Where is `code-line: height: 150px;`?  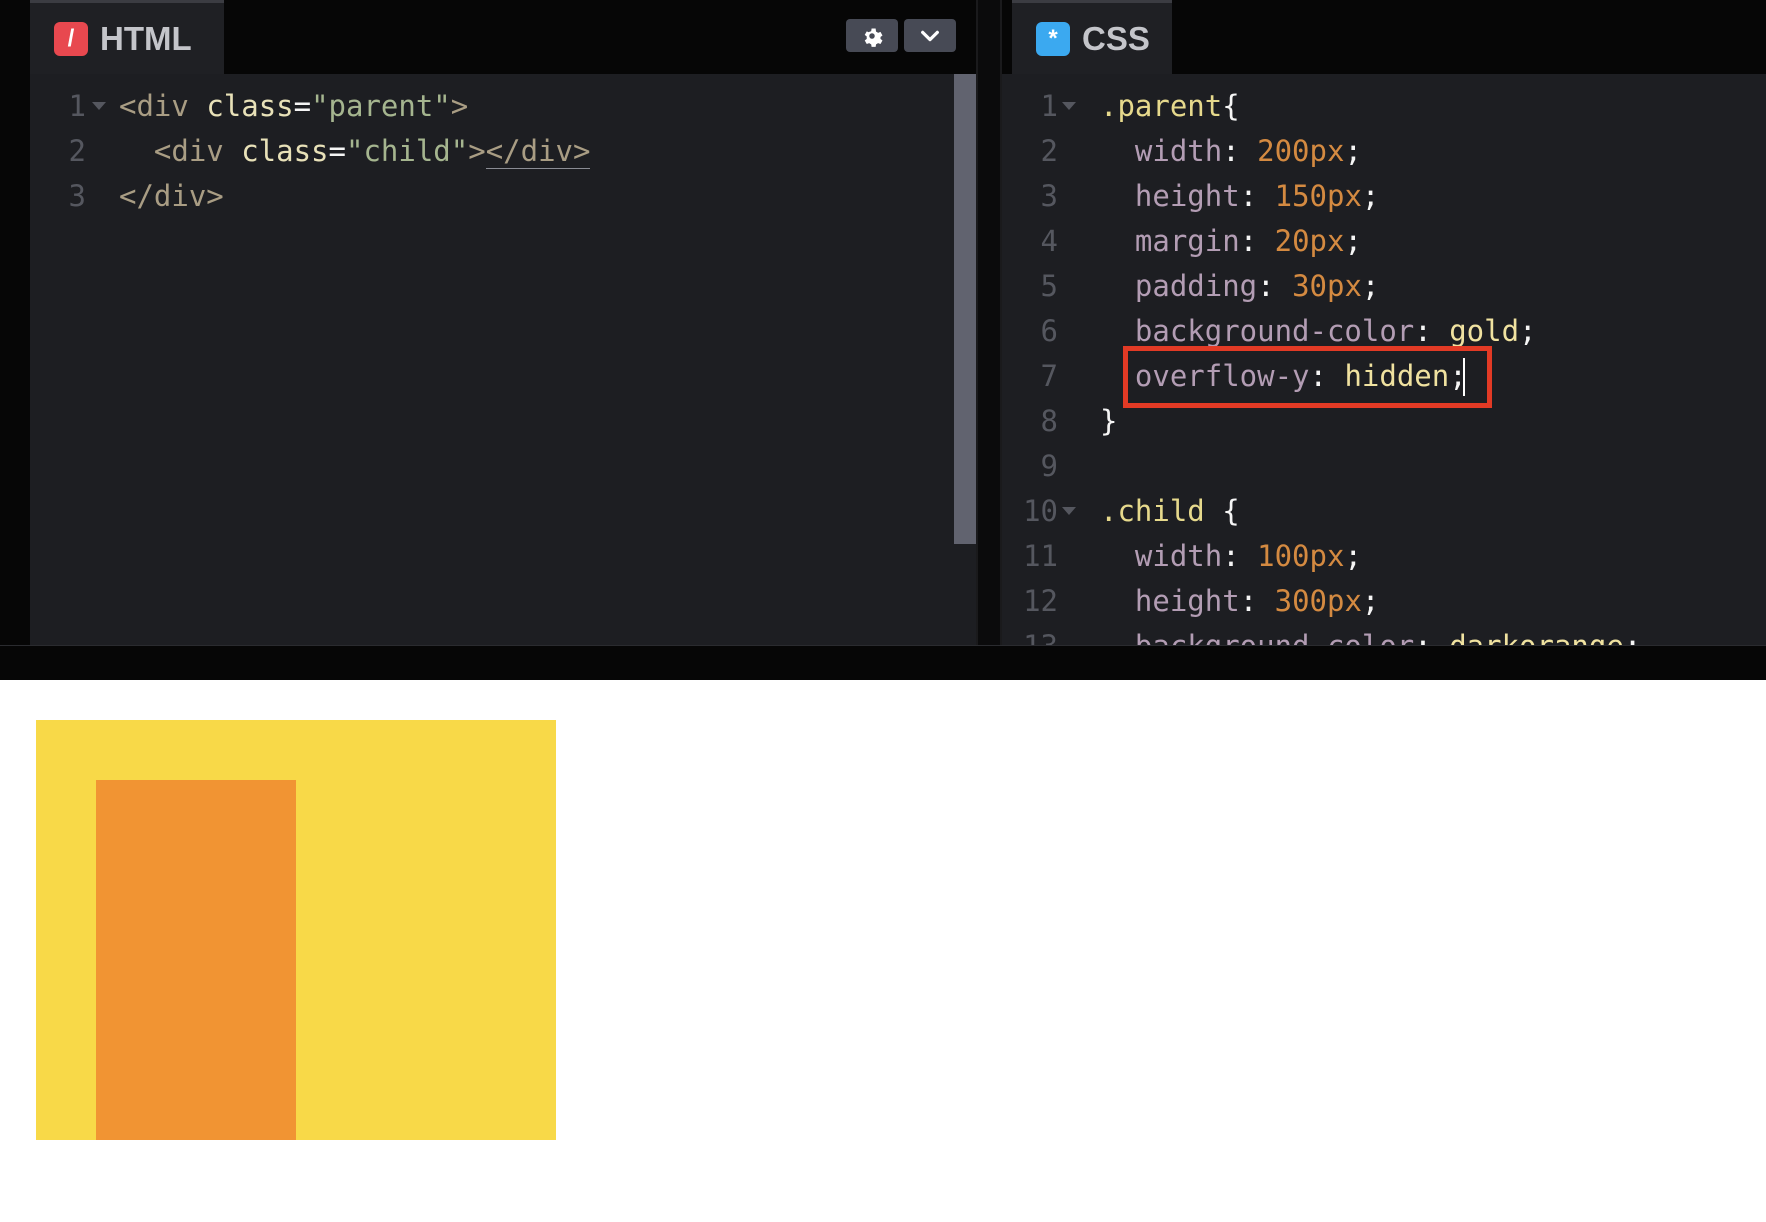
code-line: height: 150px; is located at coordinates (1239, 196).